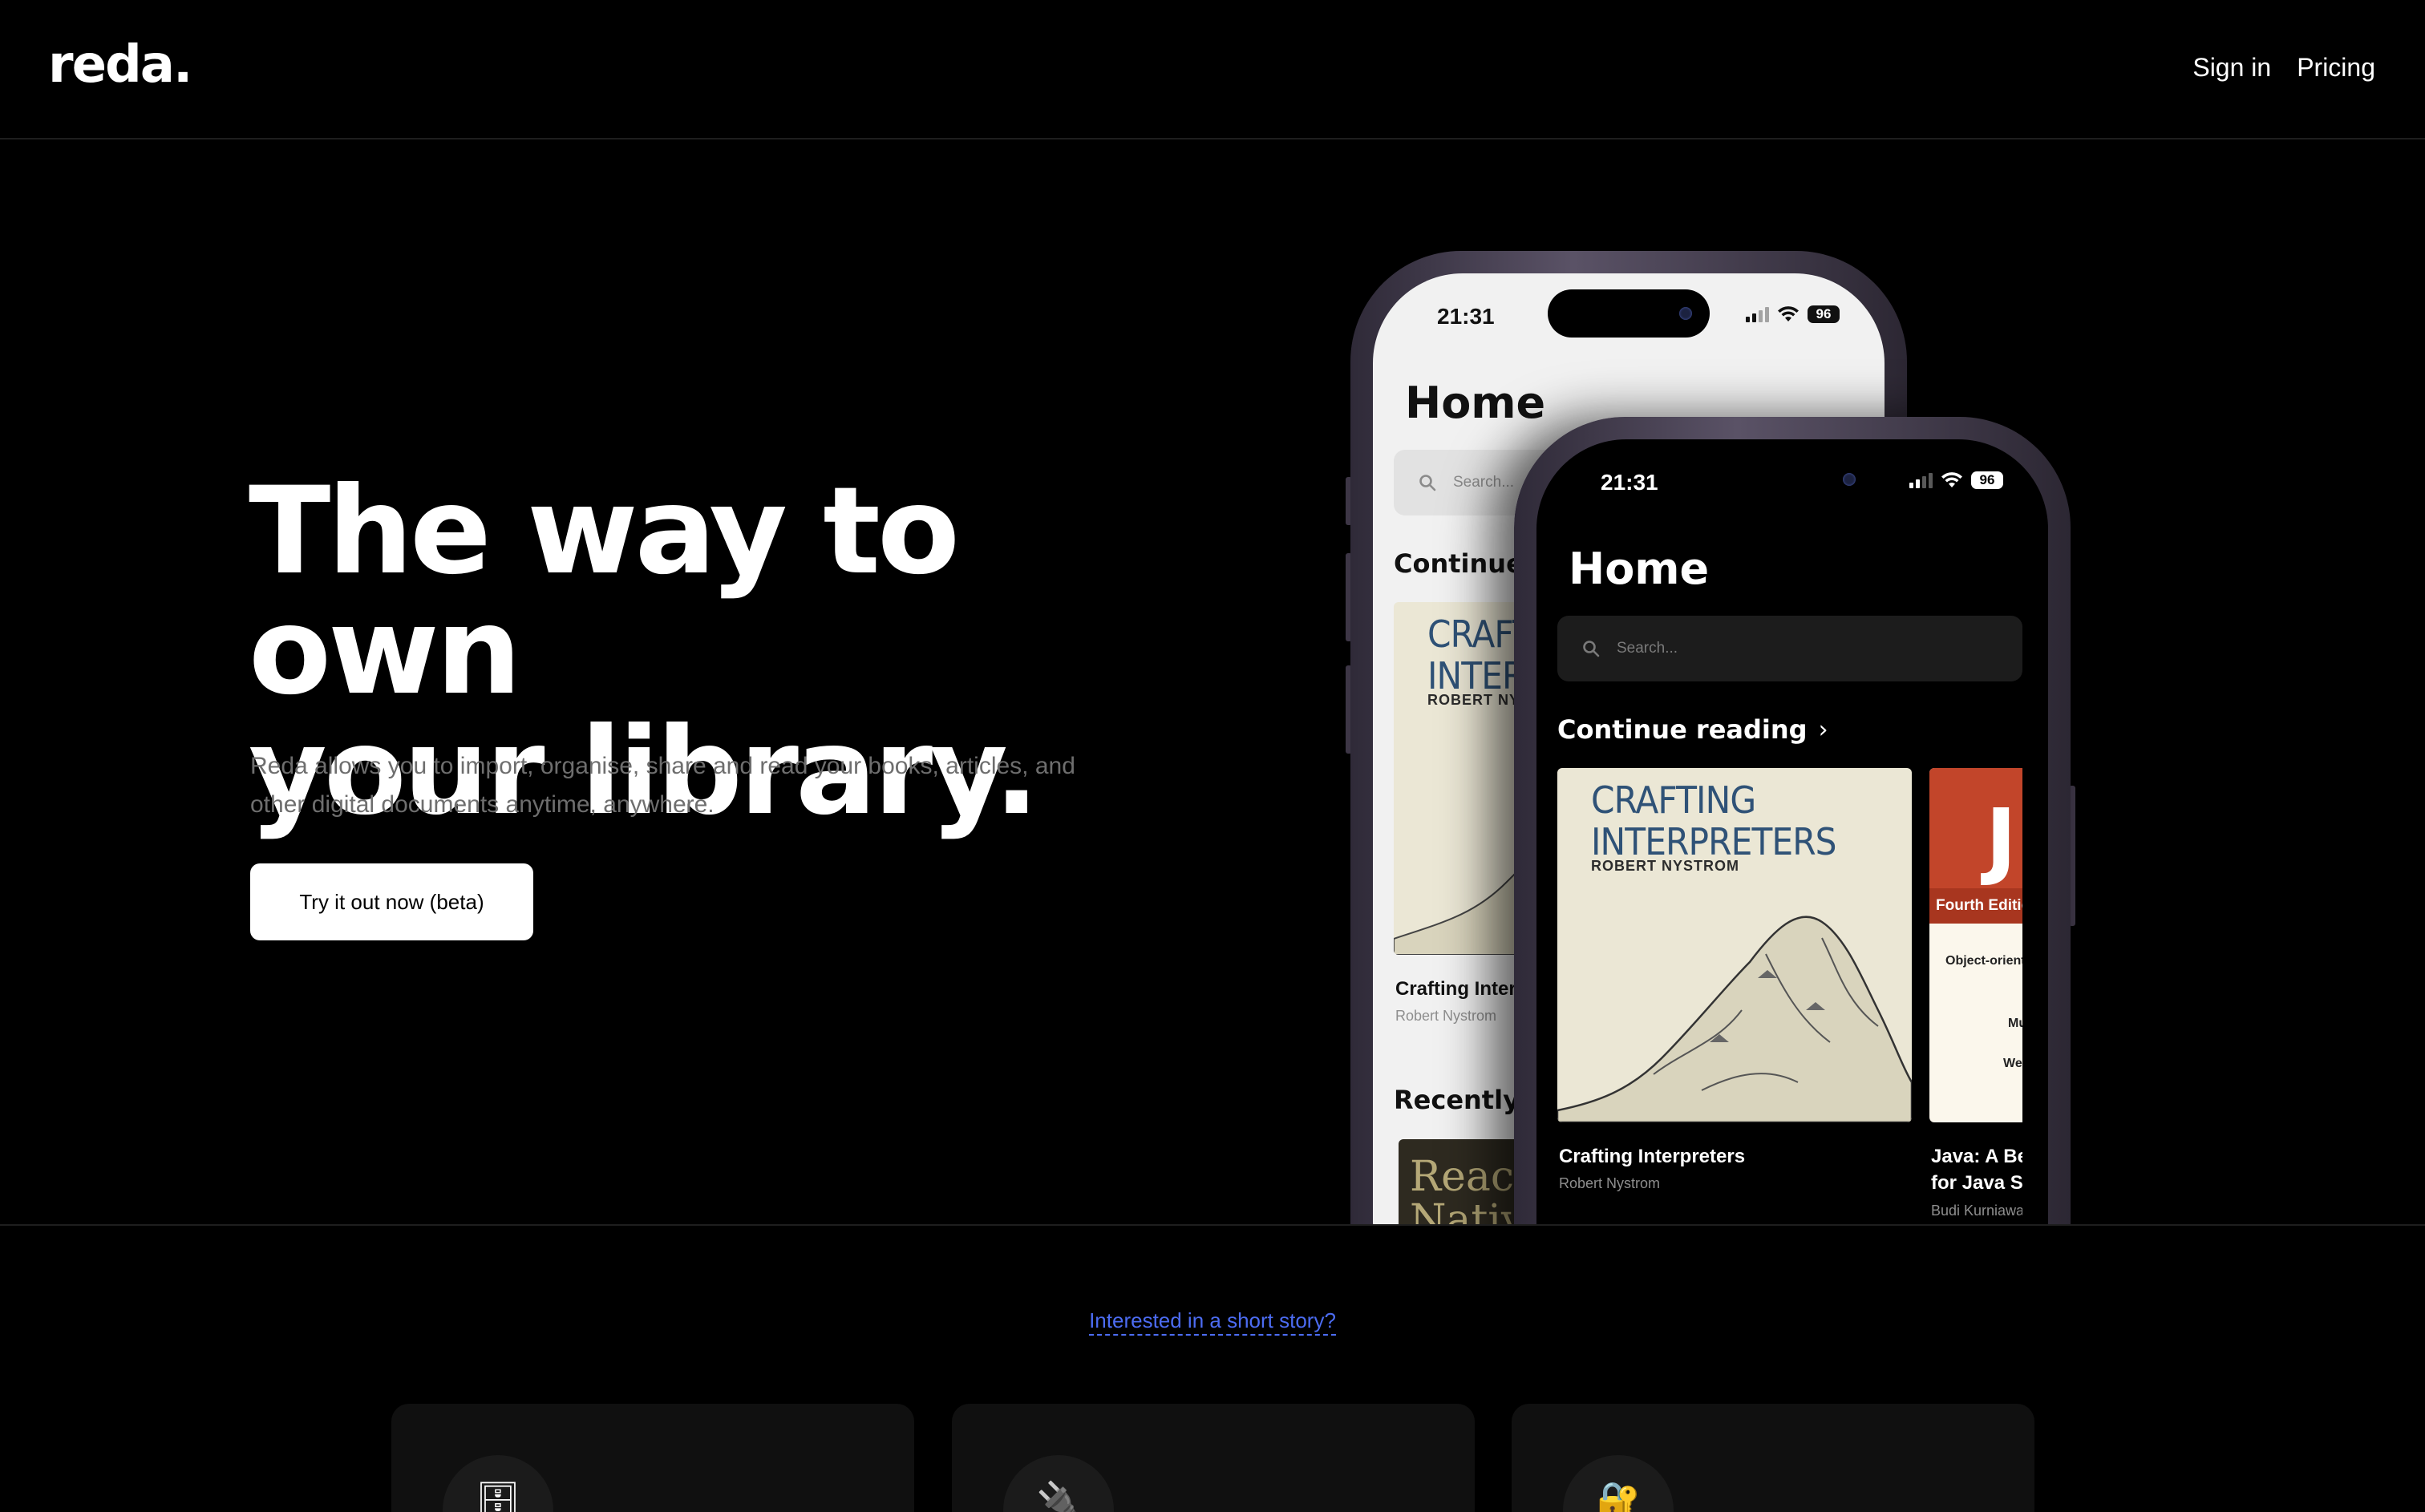  What do you see at coordinates (1682, 730) in the screenshot?
I see `continue-reading-label: Continue reading` at bounding box center [1682, 730].